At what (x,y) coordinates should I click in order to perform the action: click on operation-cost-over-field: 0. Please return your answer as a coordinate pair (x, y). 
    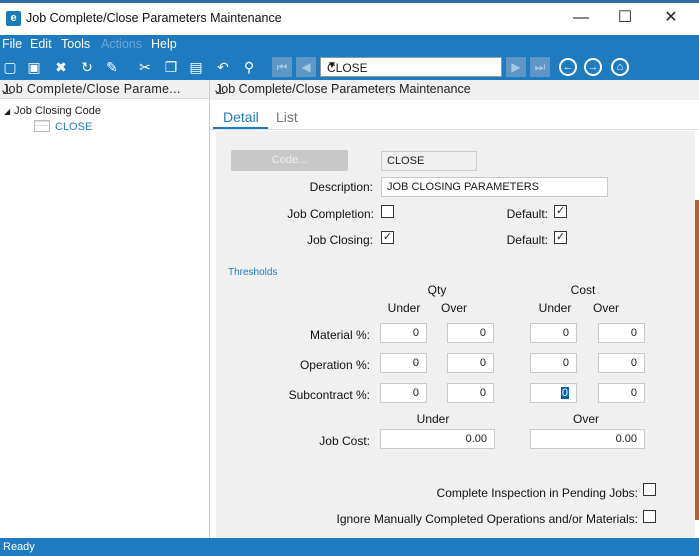
    Looking at the image, I should click on (621, 363).